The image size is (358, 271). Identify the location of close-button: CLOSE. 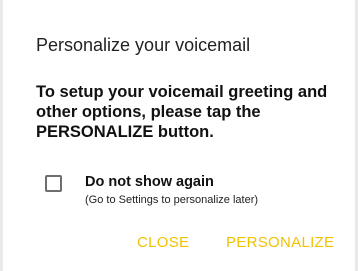
(163, 242).